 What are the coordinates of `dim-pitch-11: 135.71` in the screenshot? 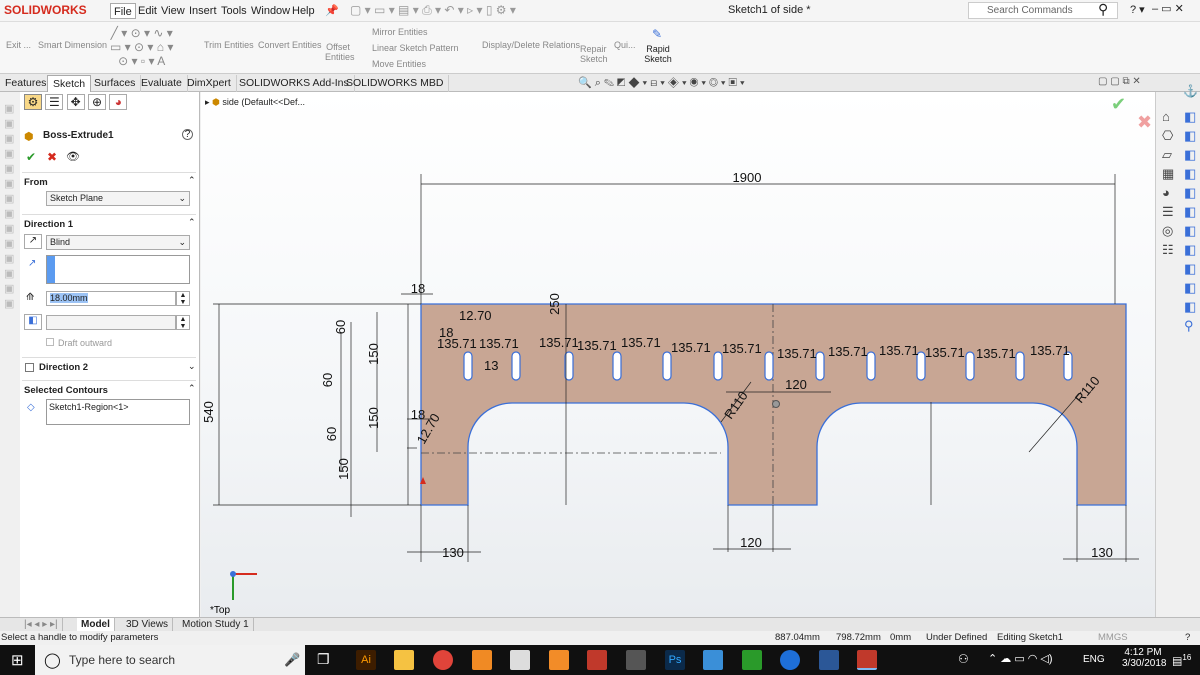 It's located at (996, 353).